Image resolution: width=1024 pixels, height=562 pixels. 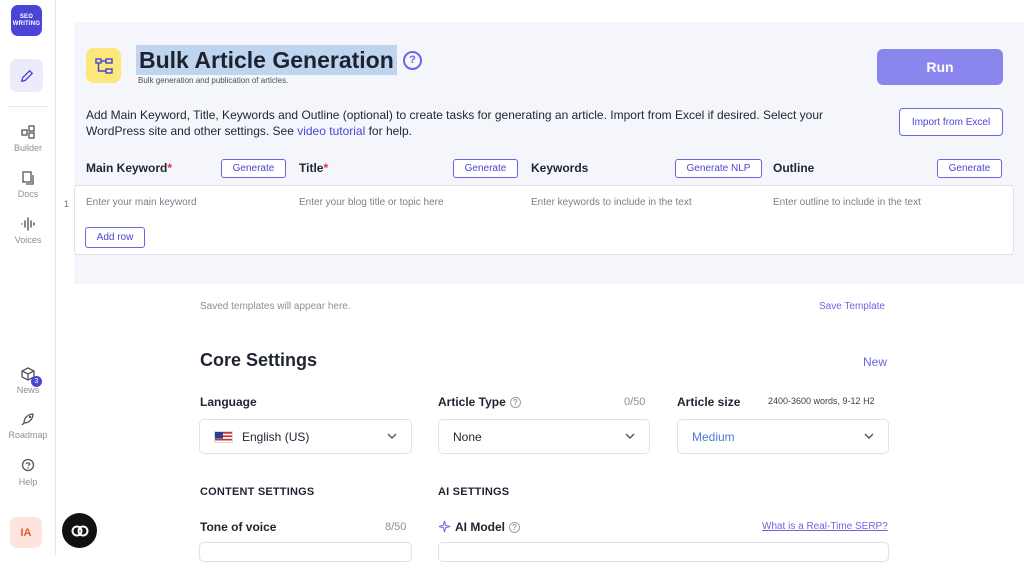 I want to click on sidebar-item-label: Help, so click(x=28, y=482).